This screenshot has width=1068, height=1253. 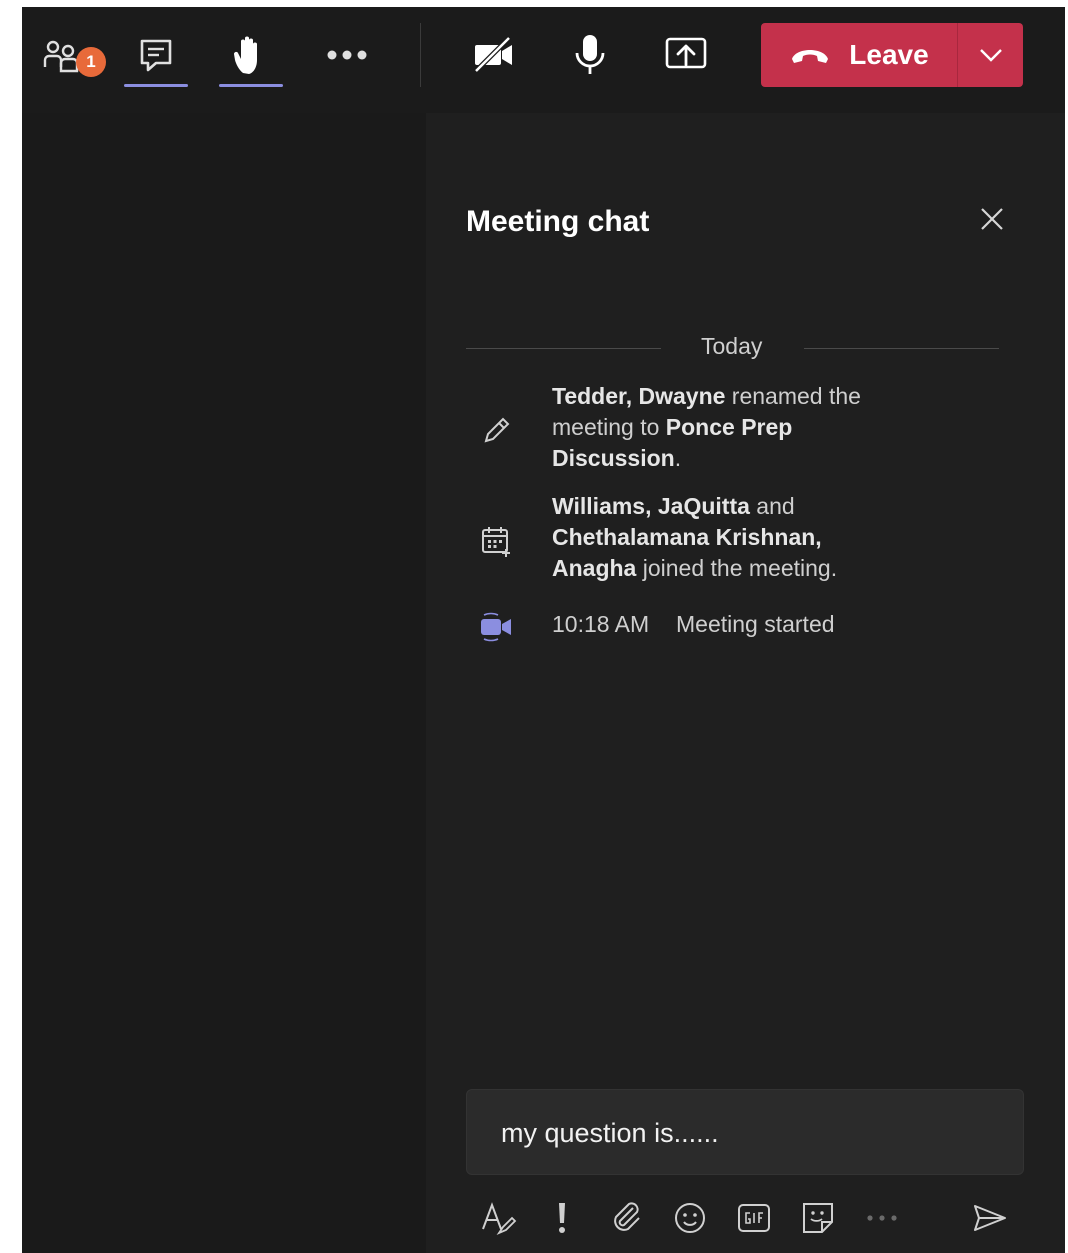 I want to click on message-input, so click(x=746, y=1133).